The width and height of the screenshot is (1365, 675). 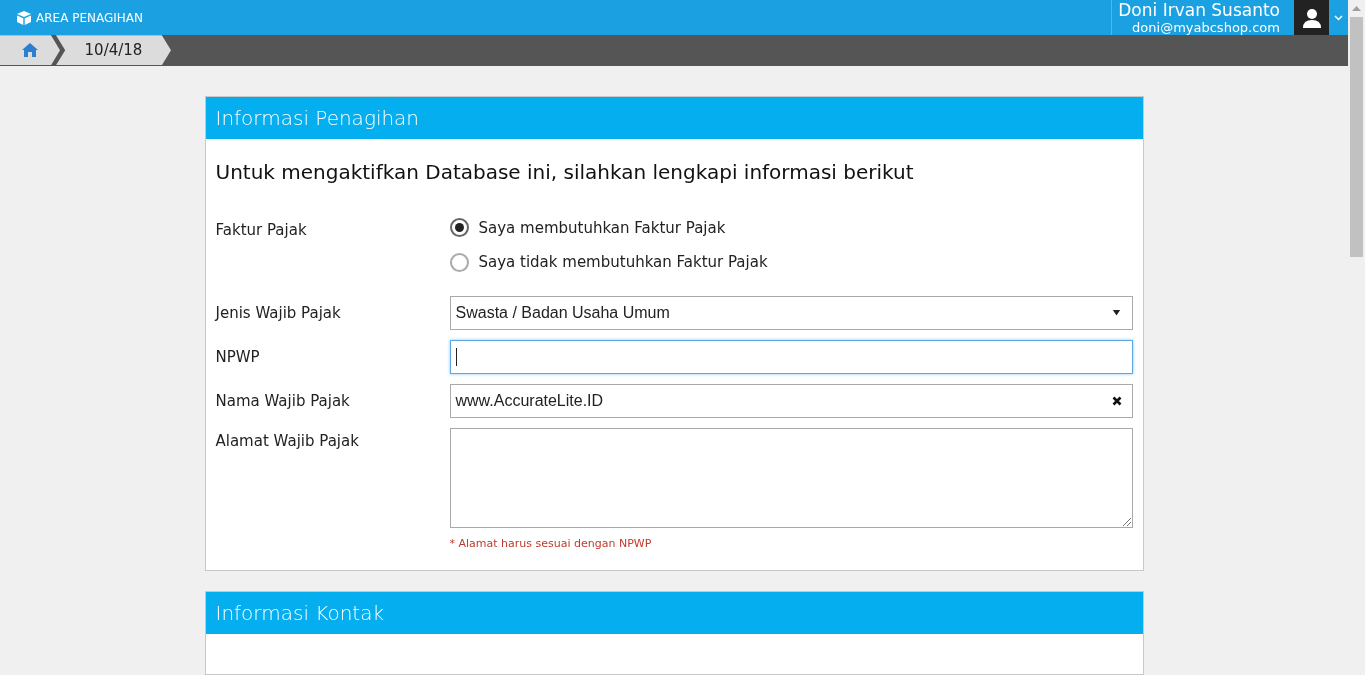 I want to click on app-title: AREA PENAGIHAN, so click(x=89, y=18).